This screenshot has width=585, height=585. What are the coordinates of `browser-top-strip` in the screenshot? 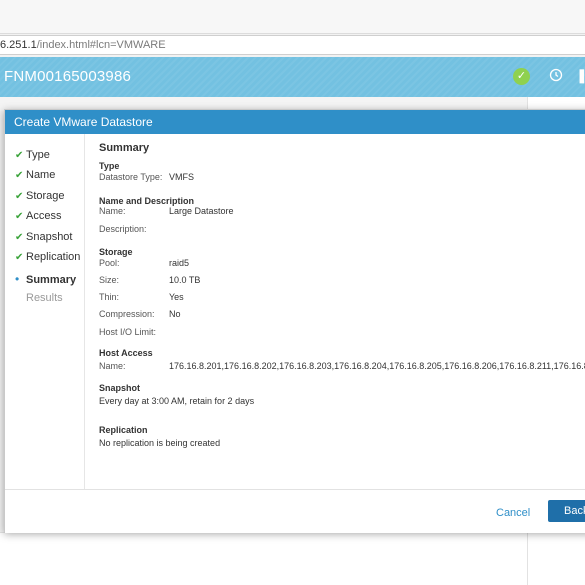 It's located at (292, 17).